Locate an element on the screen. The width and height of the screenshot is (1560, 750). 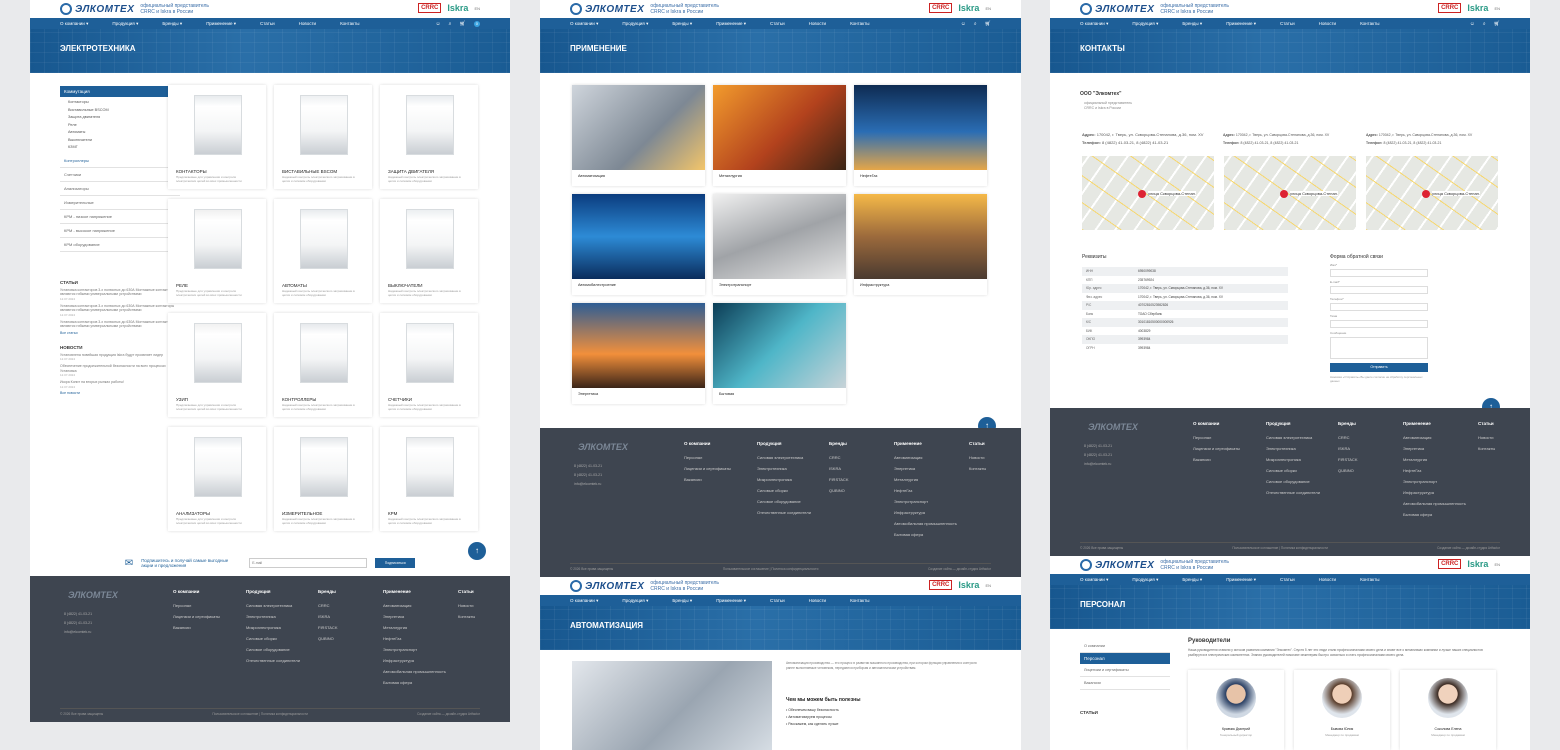
user-icon: ☺ is located at coordinates (963, 24).